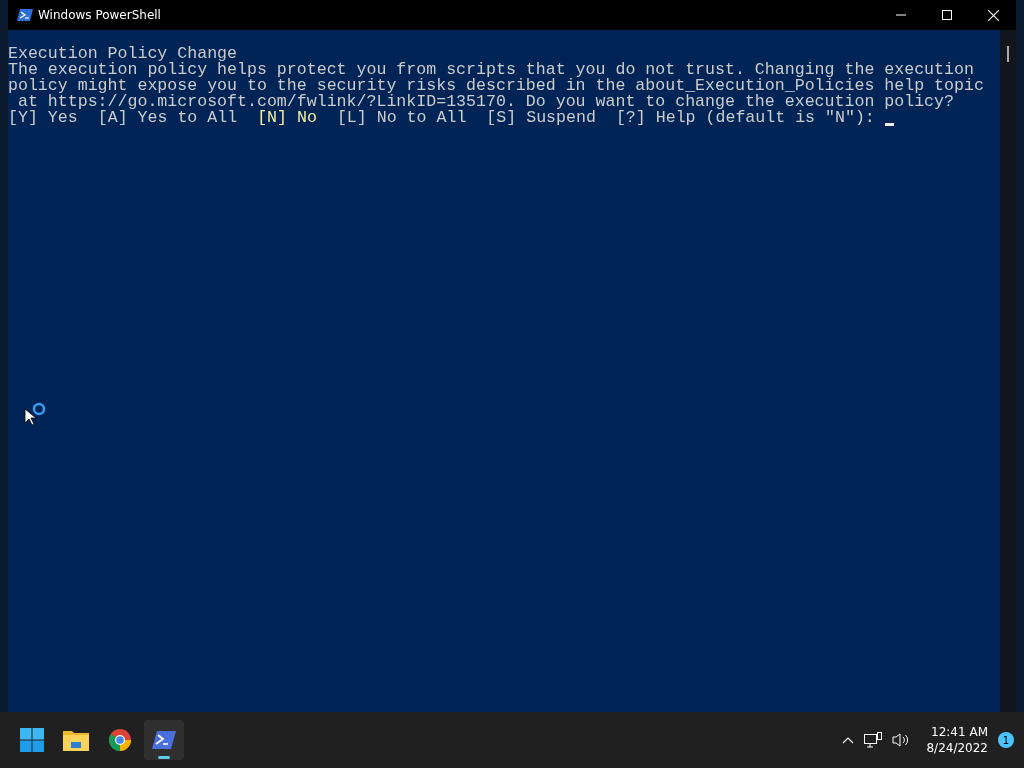 Image resolution: width=1024 pixels, height=768 pixels. What do you see at coordinates (32, 740) in the screenshot?
I see `windows-logo-icon` at bounding box center [32, 740].